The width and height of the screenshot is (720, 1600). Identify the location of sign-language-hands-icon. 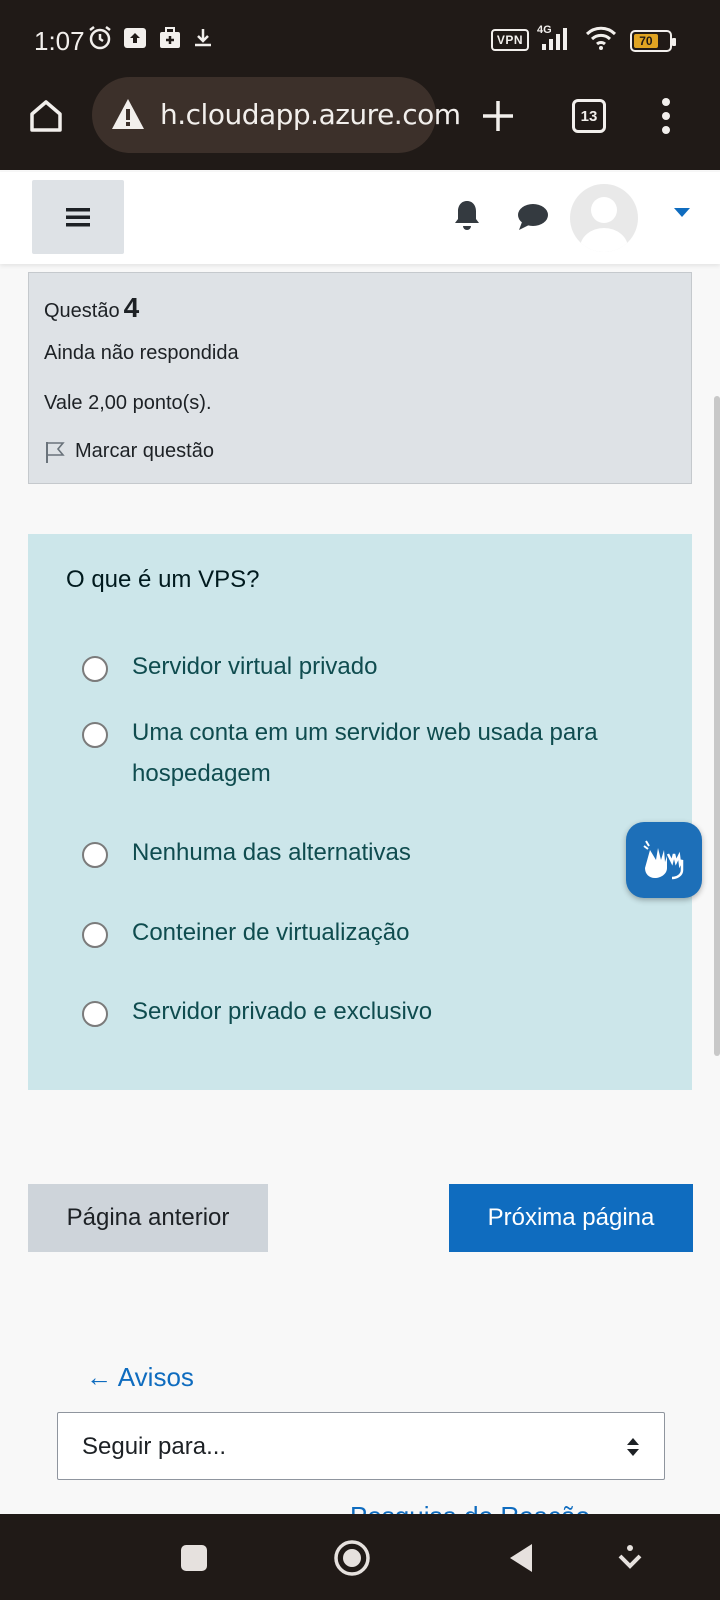
(663, 860).